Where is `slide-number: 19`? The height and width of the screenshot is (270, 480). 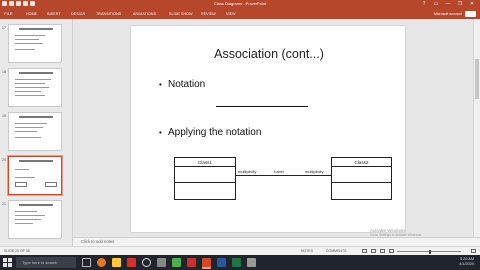 slide-number: 19 is located at coordinates (4, 116).